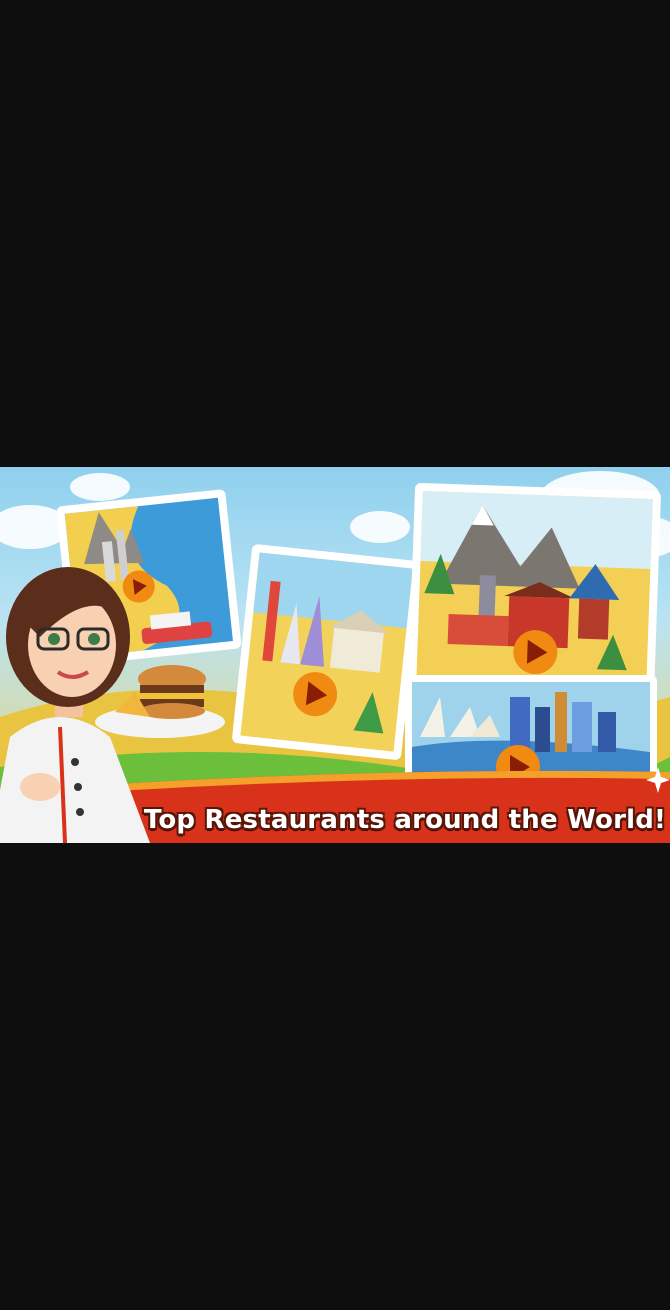  Describe the element at coordinates (405, 820) in the screenshot. I see `tagline-text: Top Restaurants around the World!` at that location.